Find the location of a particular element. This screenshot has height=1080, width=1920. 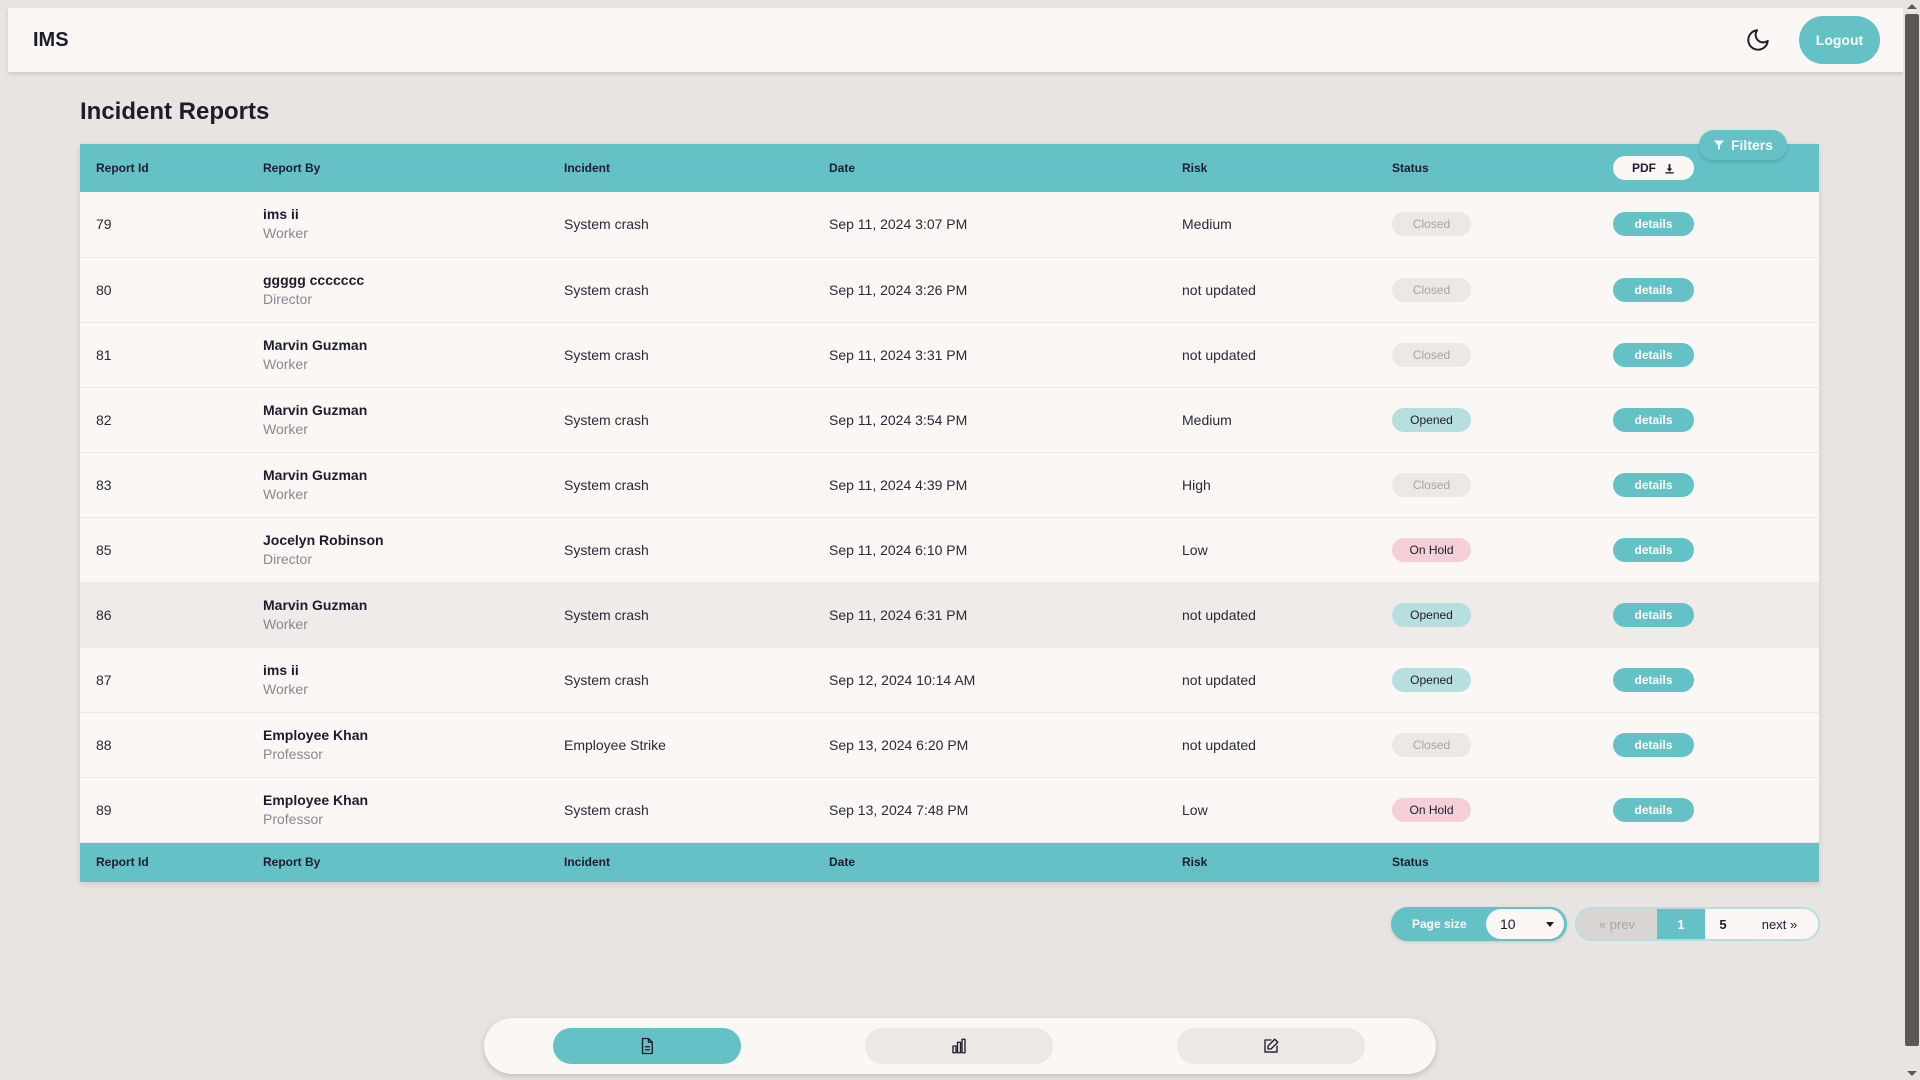

edit-icon is located at coordinates (1271, 1045).